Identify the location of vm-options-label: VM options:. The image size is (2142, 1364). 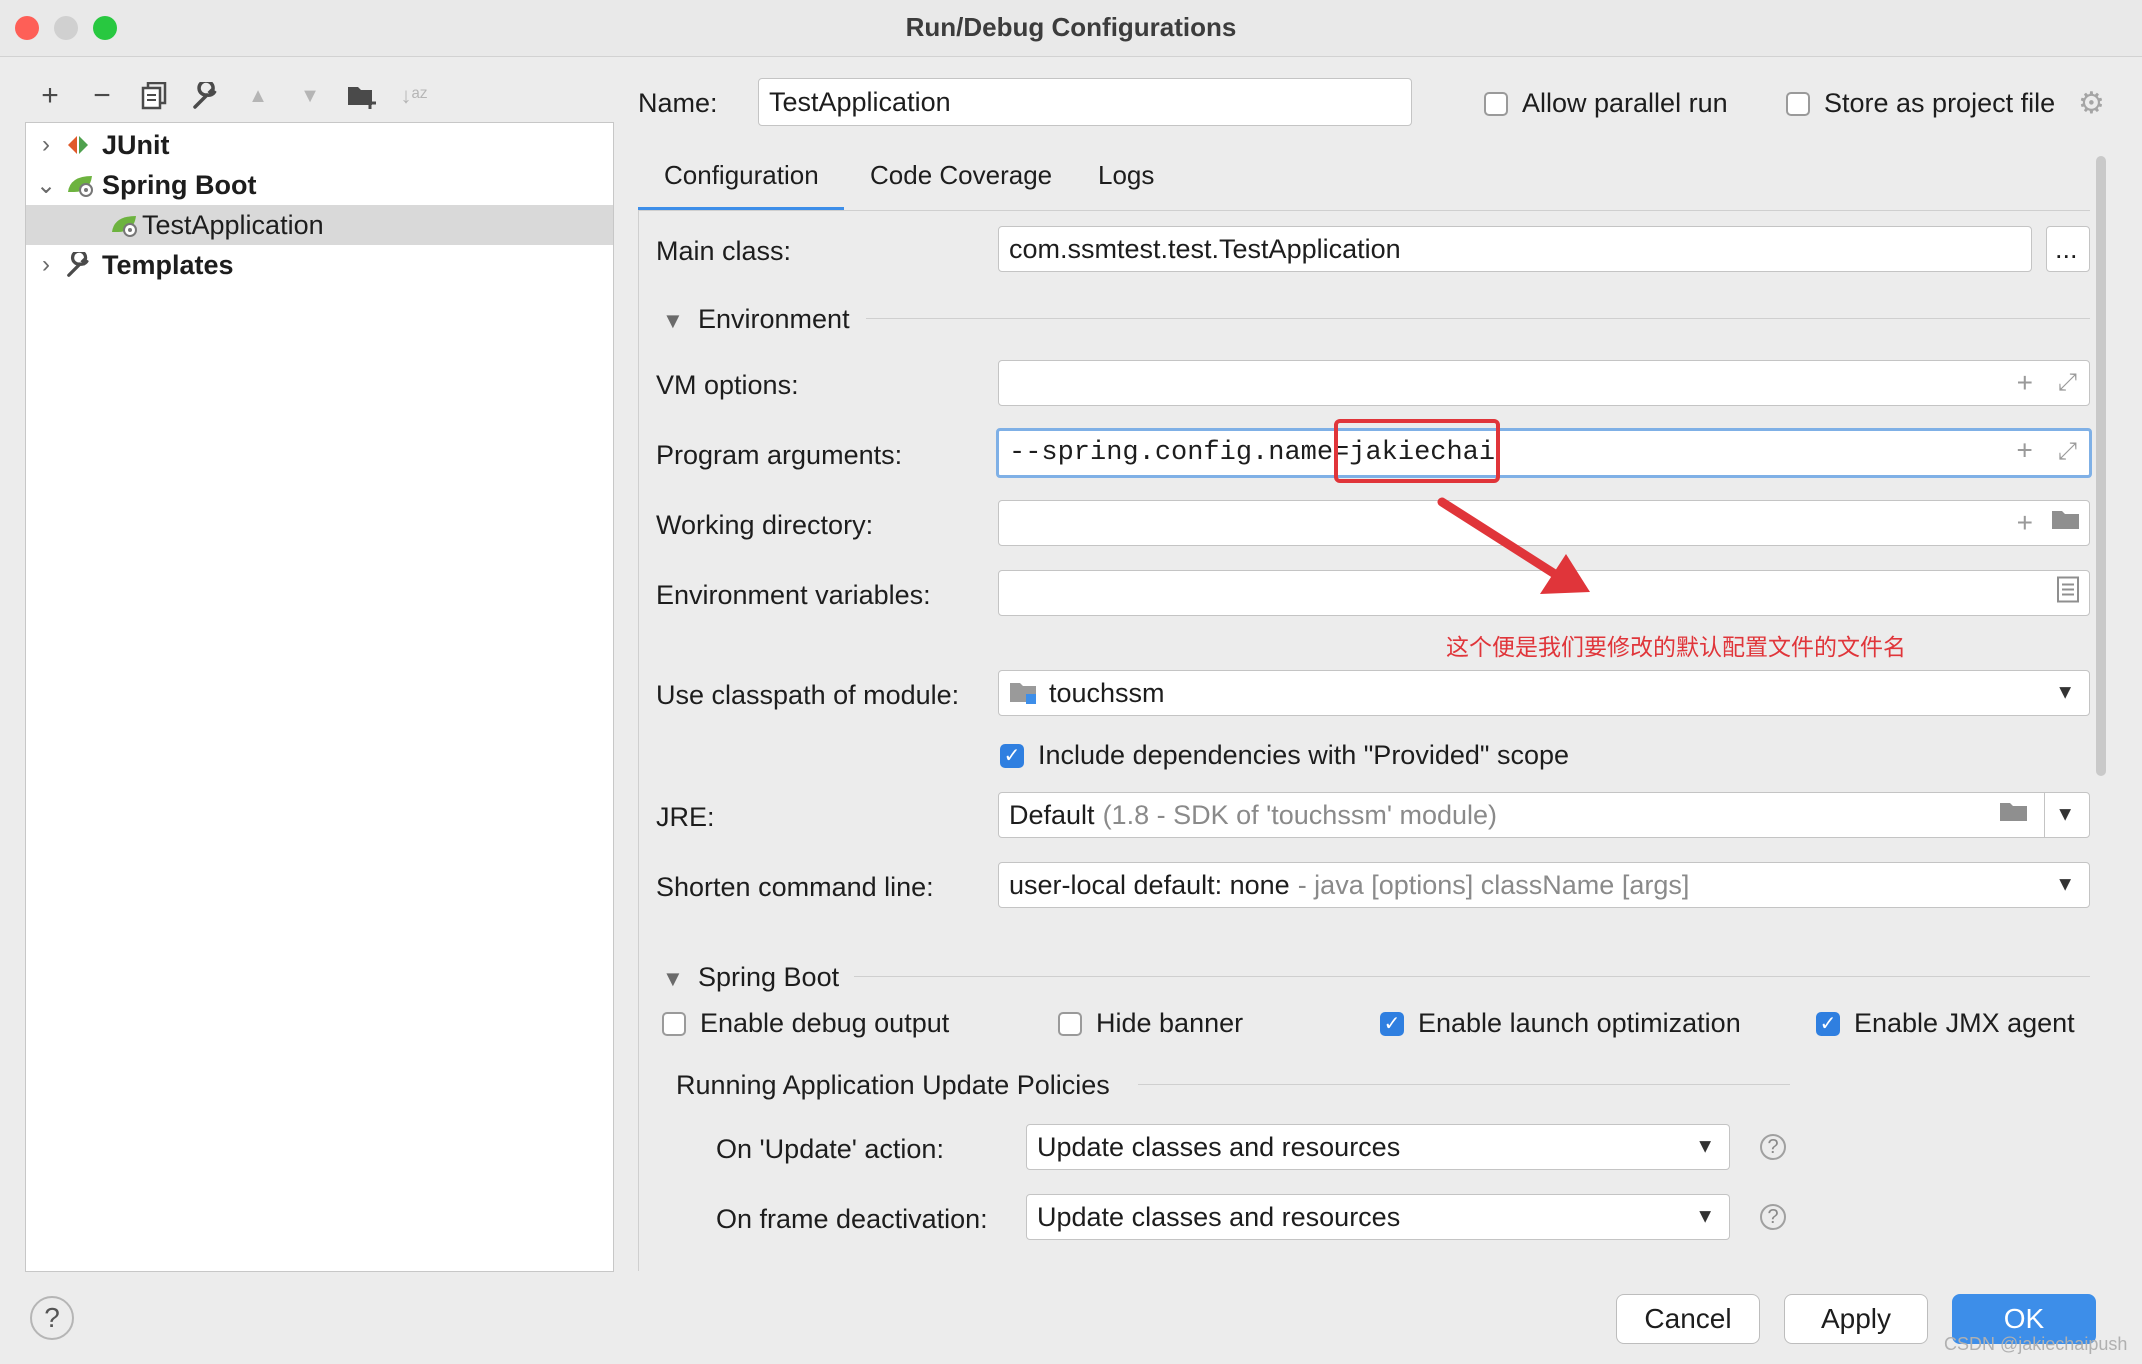
(727, 385).